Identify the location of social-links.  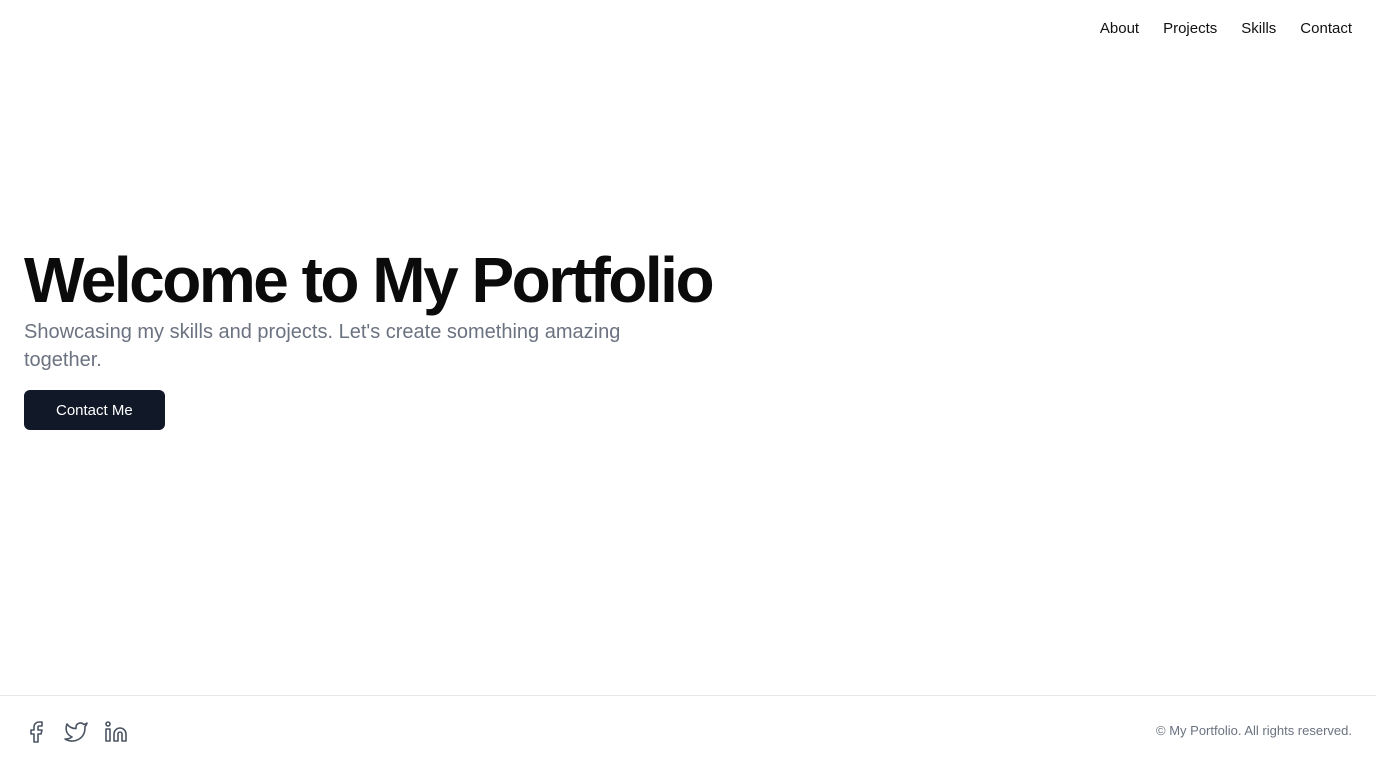
(76, 732).